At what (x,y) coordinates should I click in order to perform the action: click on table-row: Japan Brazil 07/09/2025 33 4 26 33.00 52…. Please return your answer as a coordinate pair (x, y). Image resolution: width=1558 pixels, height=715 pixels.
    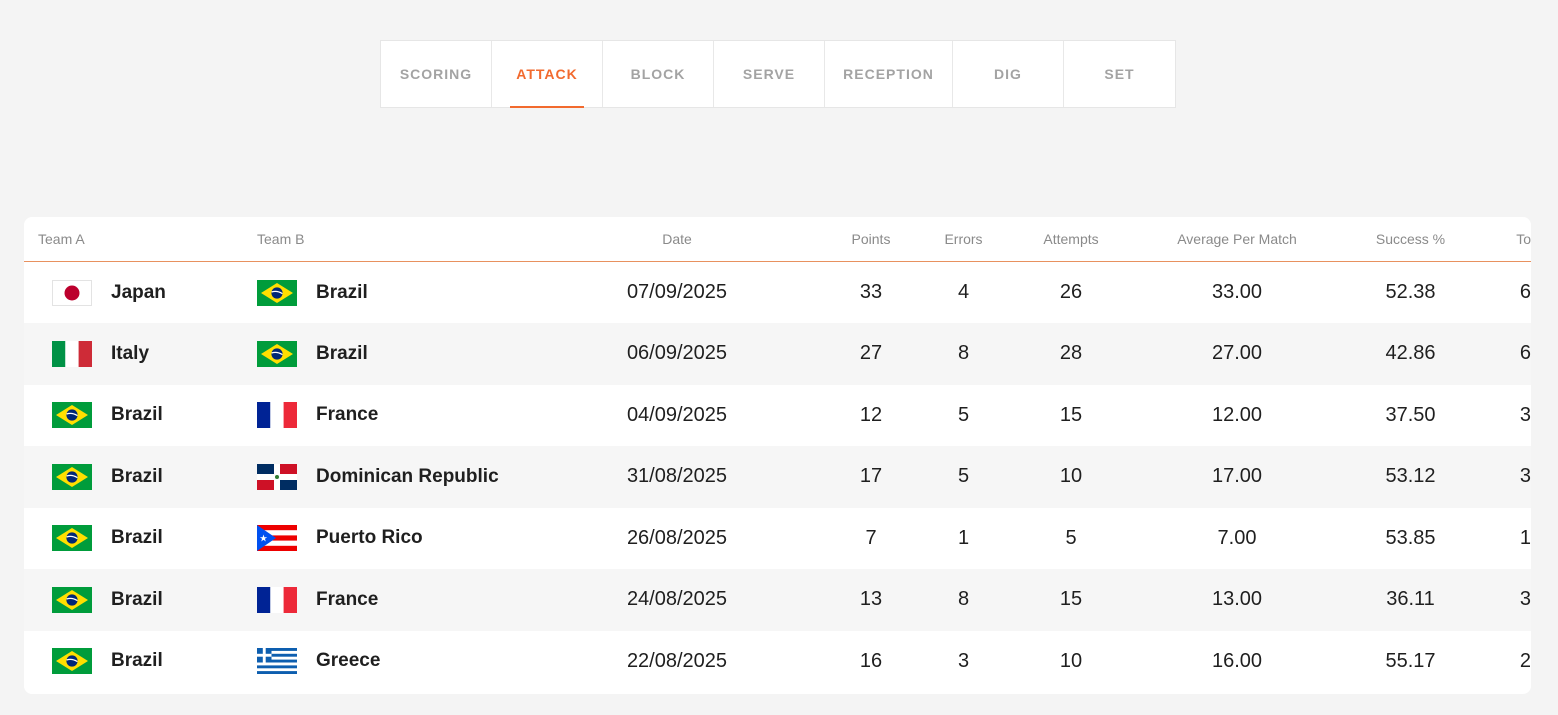
    Looking at the image, I should click on (777, 293).